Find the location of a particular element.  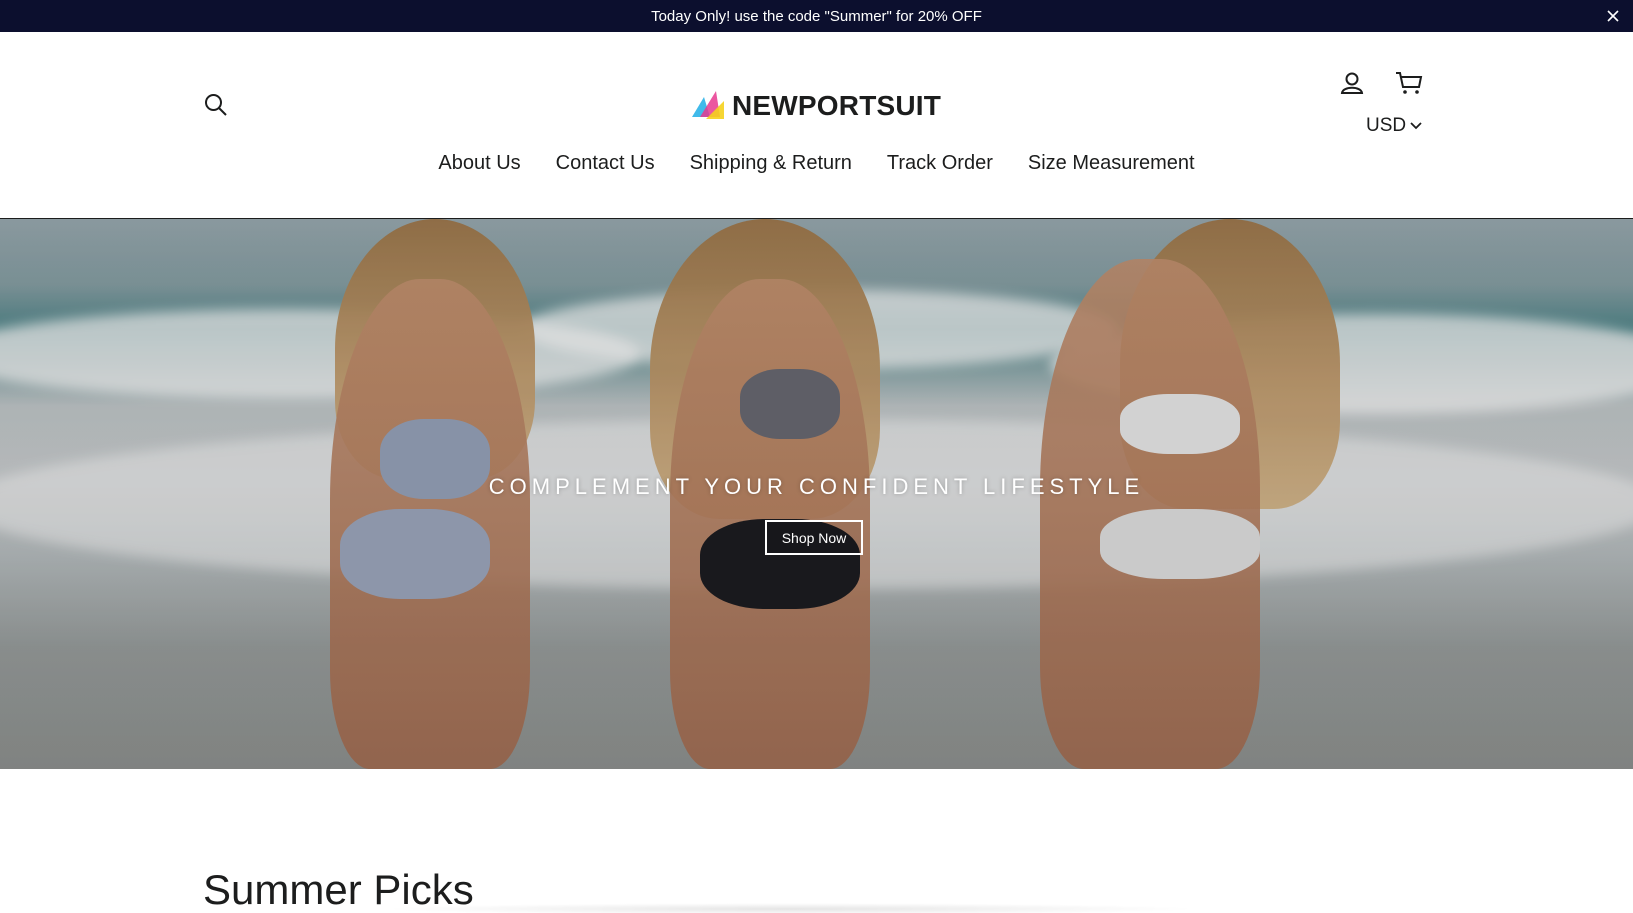

currency-selector: USD is located at coordinates (1394, 126).